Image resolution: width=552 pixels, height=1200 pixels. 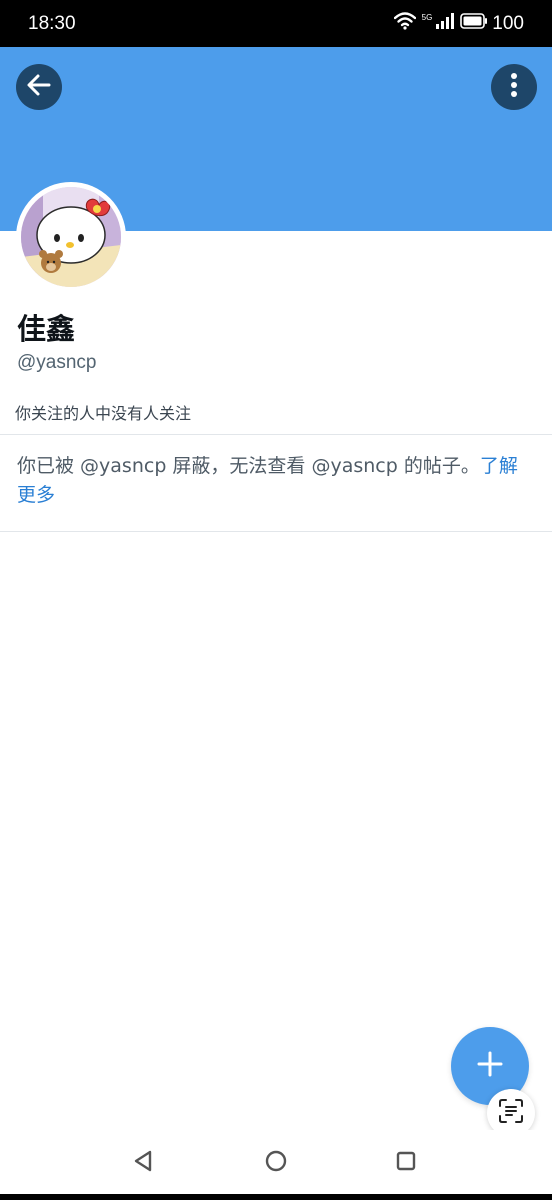 I want to click on network-type-label: 5G, so click(x=427, y=17).